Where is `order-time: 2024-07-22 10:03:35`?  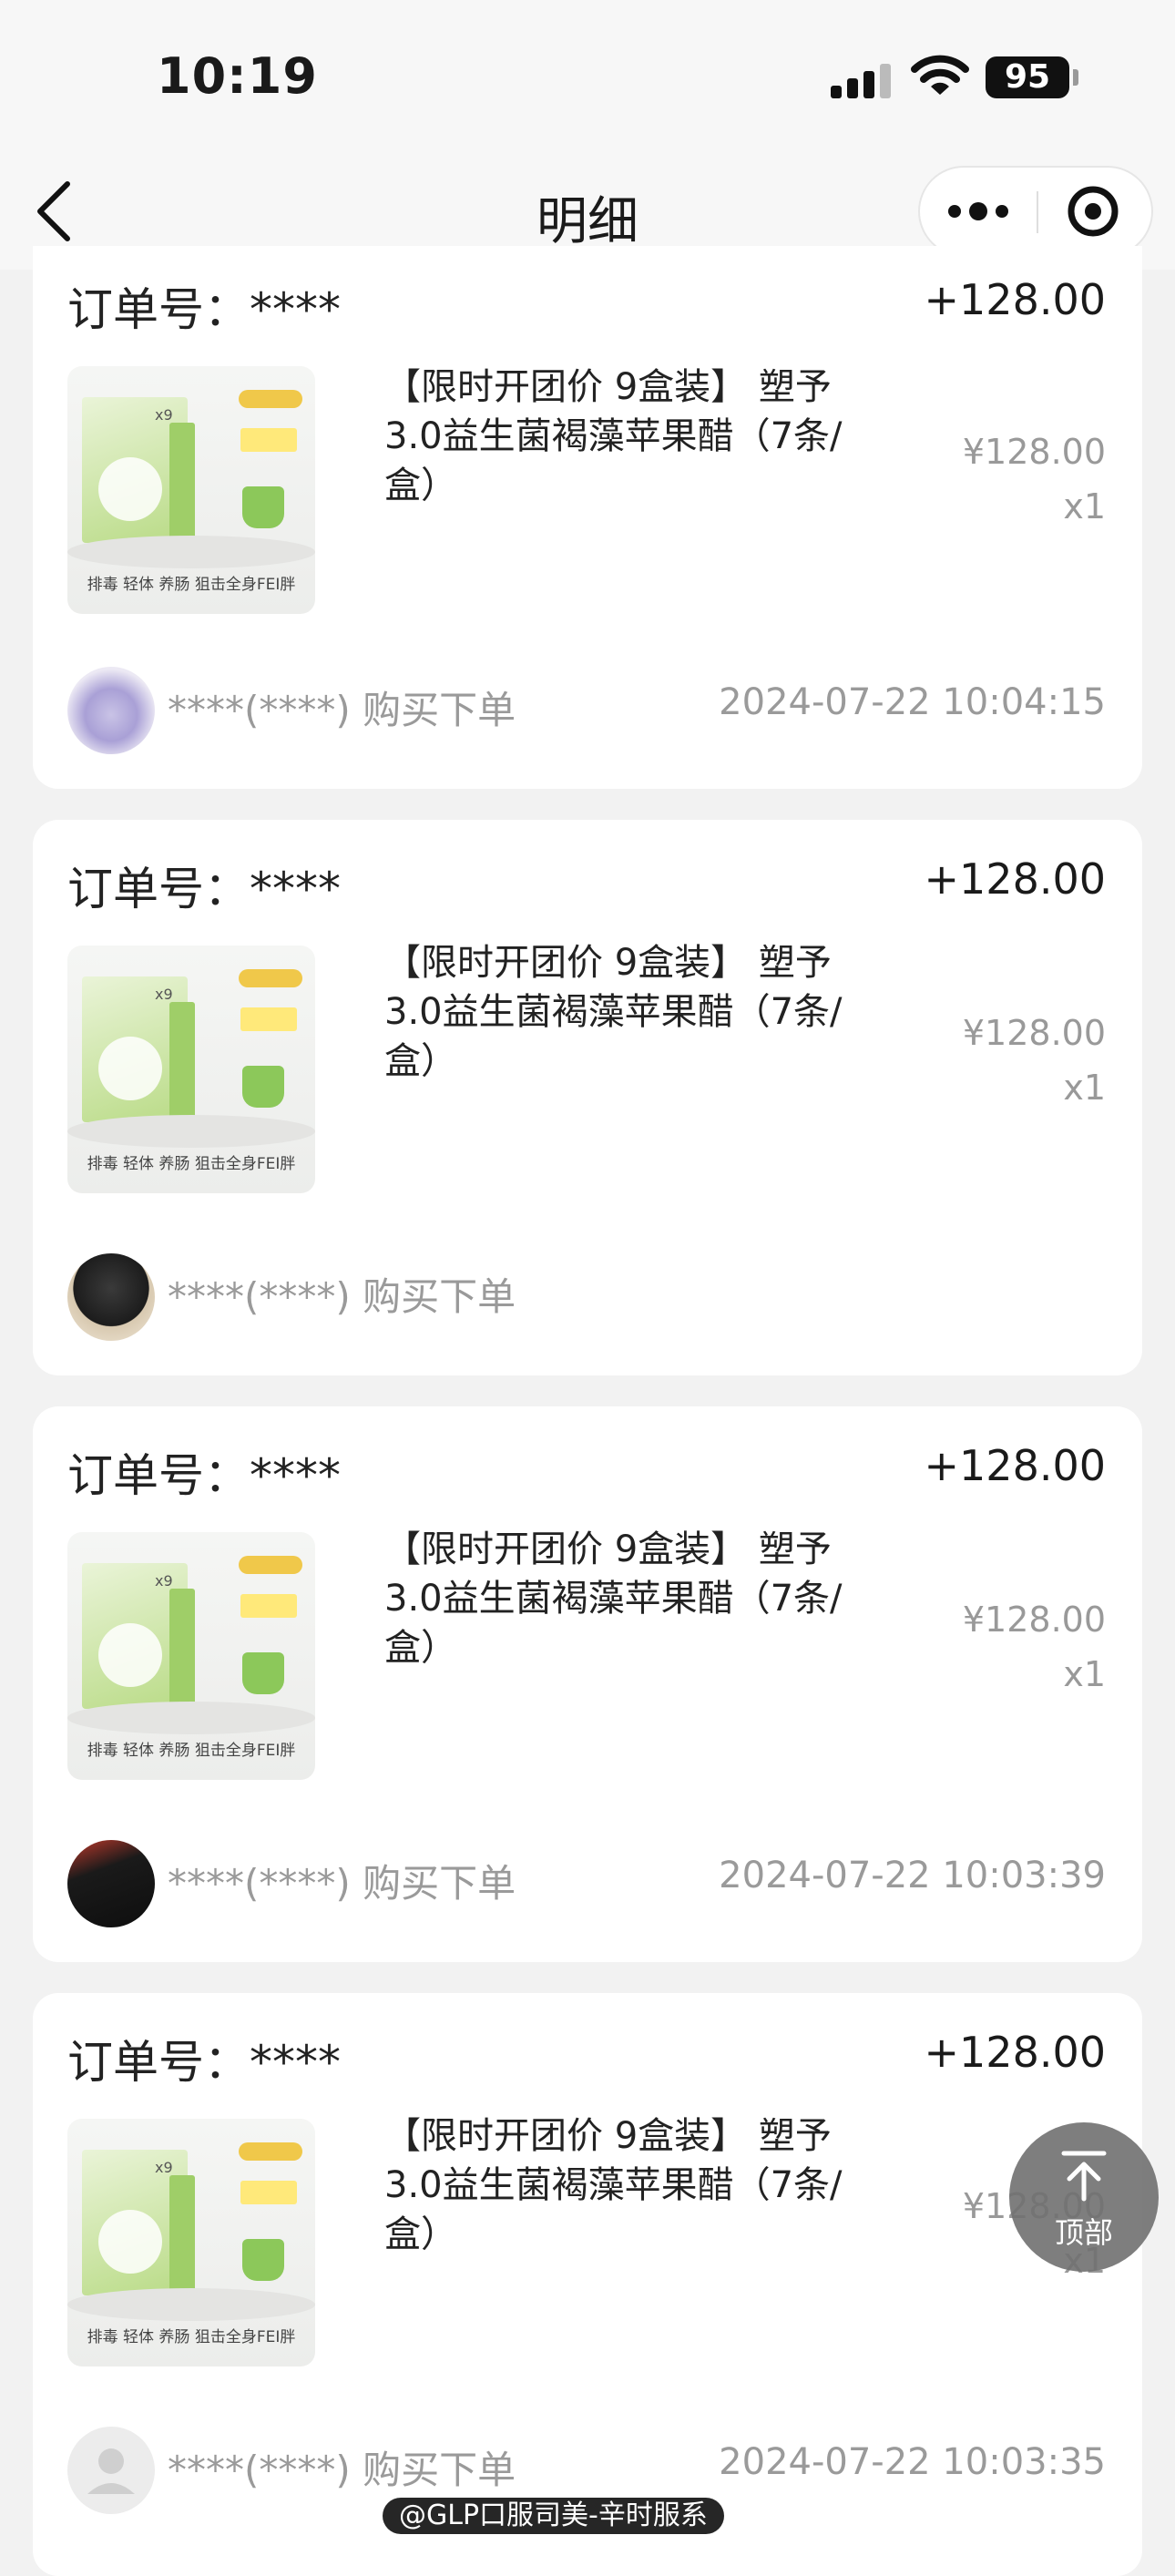
order-time: 2024-07-22 10:03:35 is located at coordinates (912, 2462).